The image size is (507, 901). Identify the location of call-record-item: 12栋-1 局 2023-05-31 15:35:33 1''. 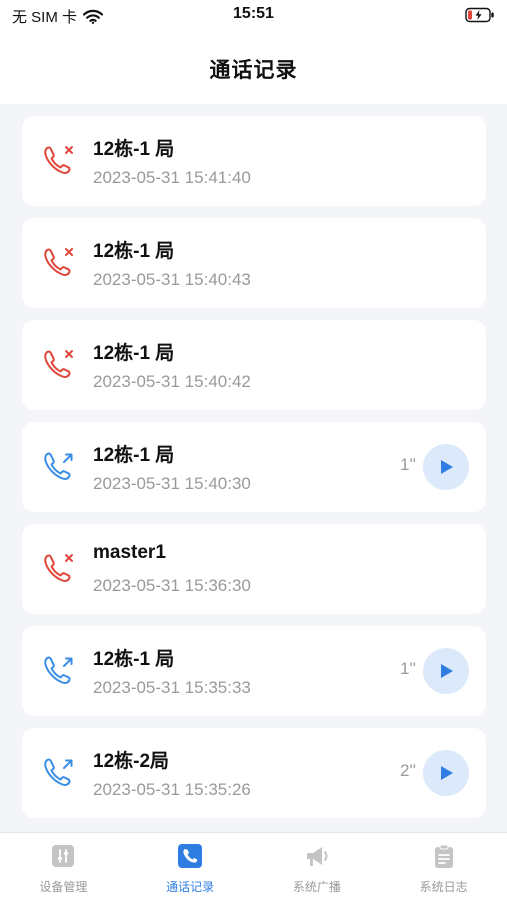
(254, 671).